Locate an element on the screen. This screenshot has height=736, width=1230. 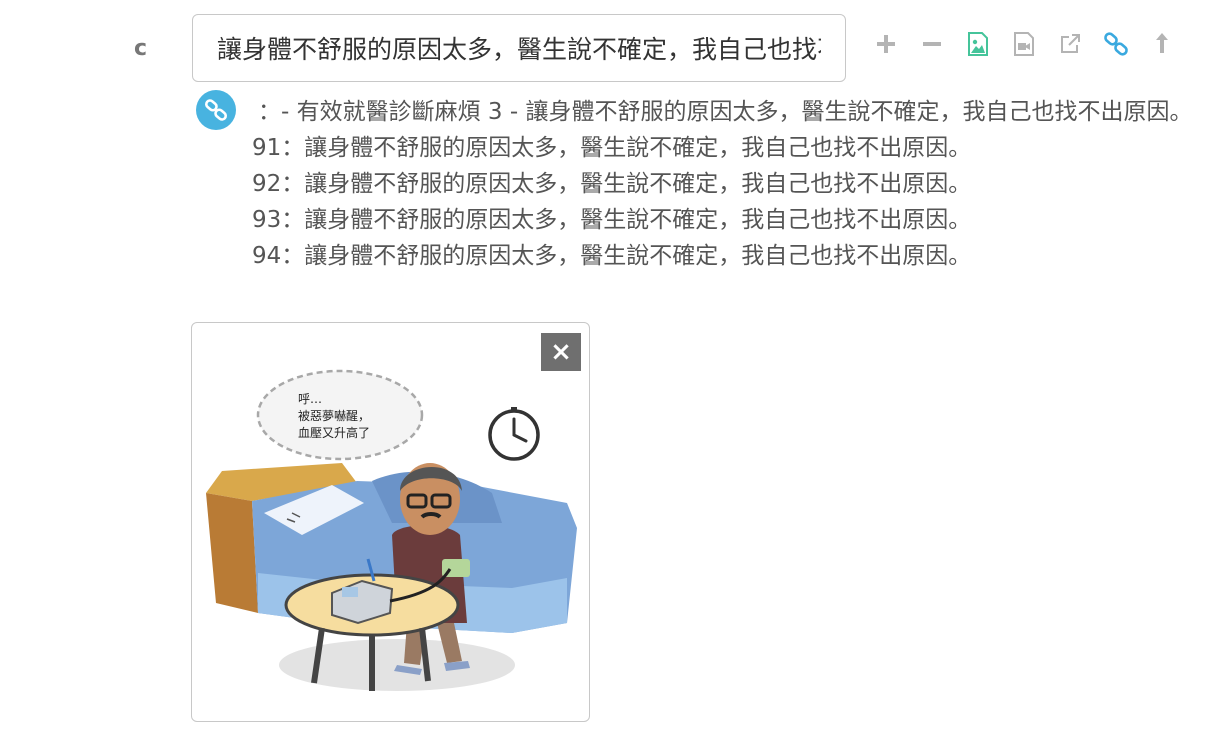
add-image-button is located at coordinates (978, 44).